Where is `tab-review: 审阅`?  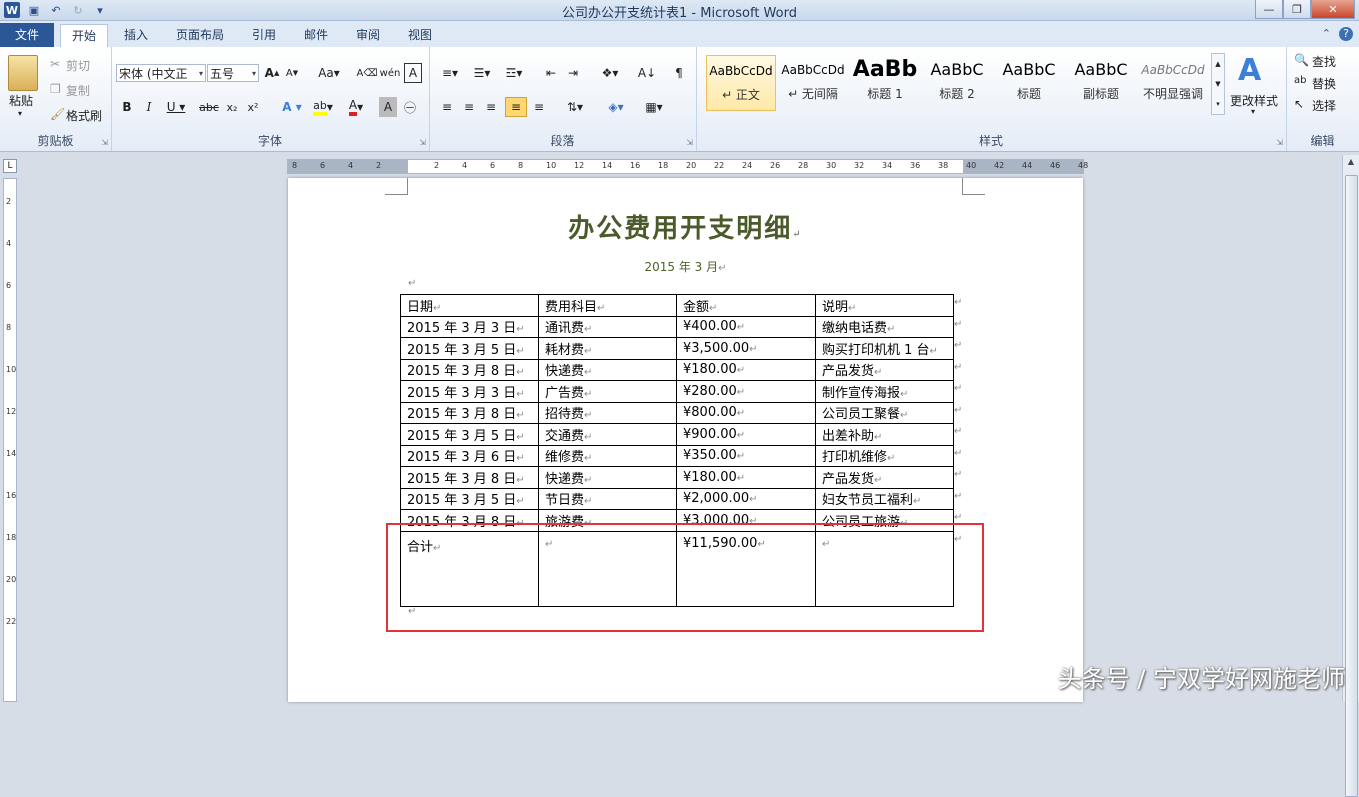 tab-review: 审阅 is located at coordinates (368, 35).